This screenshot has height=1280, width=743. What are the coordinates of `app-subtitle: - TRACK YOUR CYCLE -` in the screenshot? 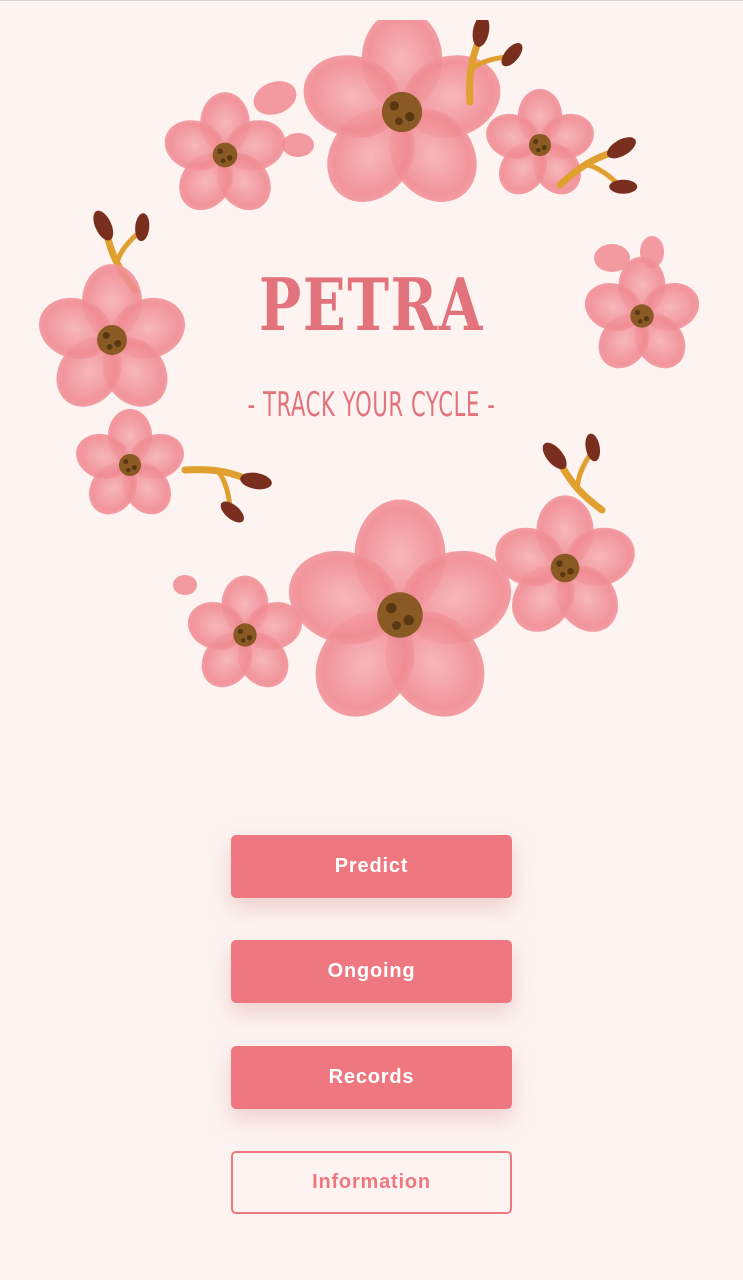 It's located at (371, 405).